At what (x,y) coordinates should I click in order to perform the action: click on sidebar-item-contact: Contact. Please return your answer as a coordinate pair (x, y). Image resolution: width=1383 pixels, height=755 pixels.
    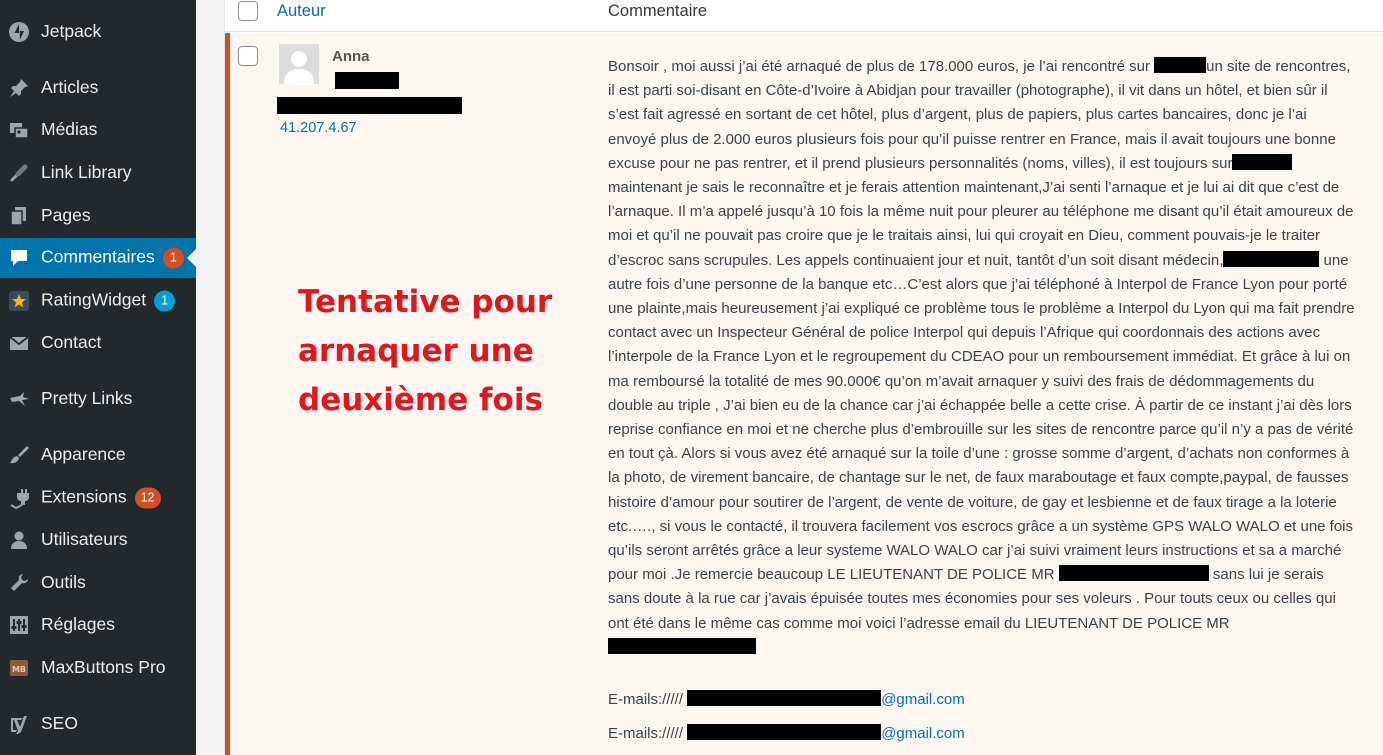
    Looking at the image, I should click on (98, 343).